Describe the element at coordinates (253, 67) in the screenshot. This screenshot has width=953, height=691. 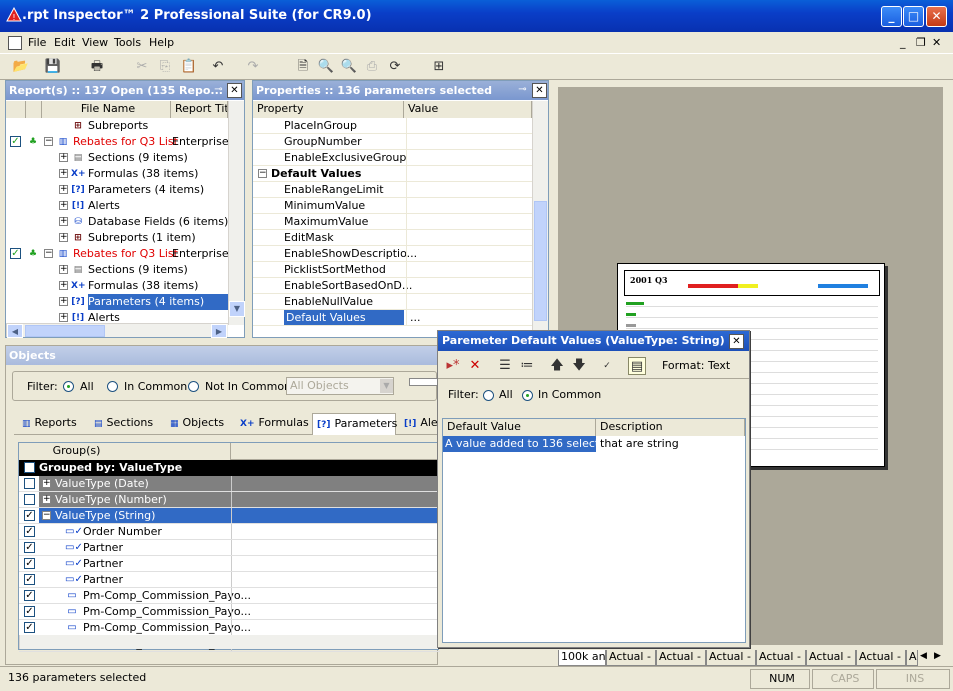
I see `redo-icon: ↷` at that location.